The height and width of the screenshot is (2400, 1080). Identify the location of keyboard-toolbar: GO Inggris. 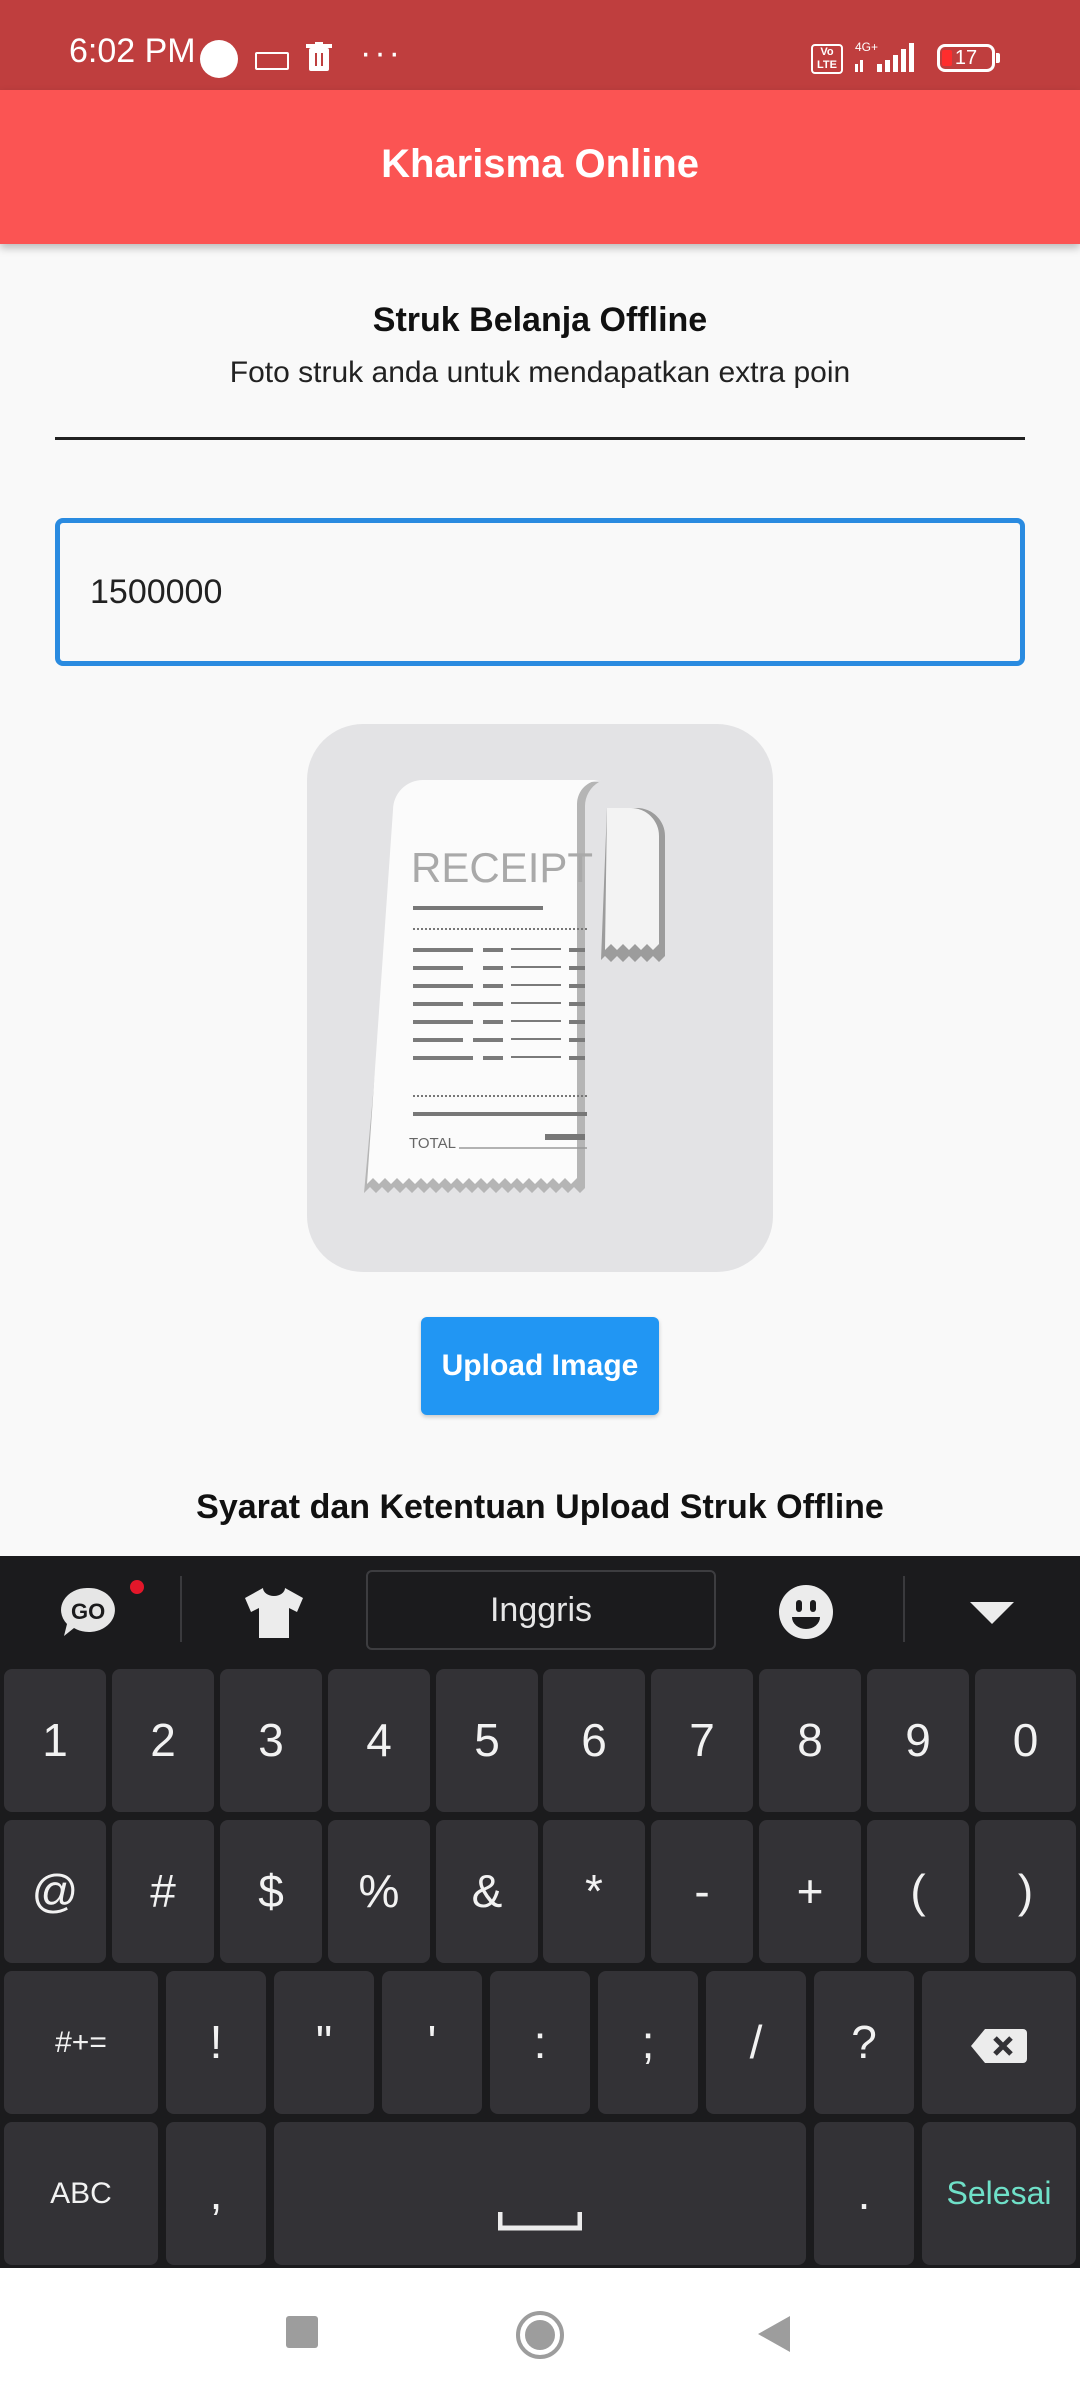
(540, 1611).